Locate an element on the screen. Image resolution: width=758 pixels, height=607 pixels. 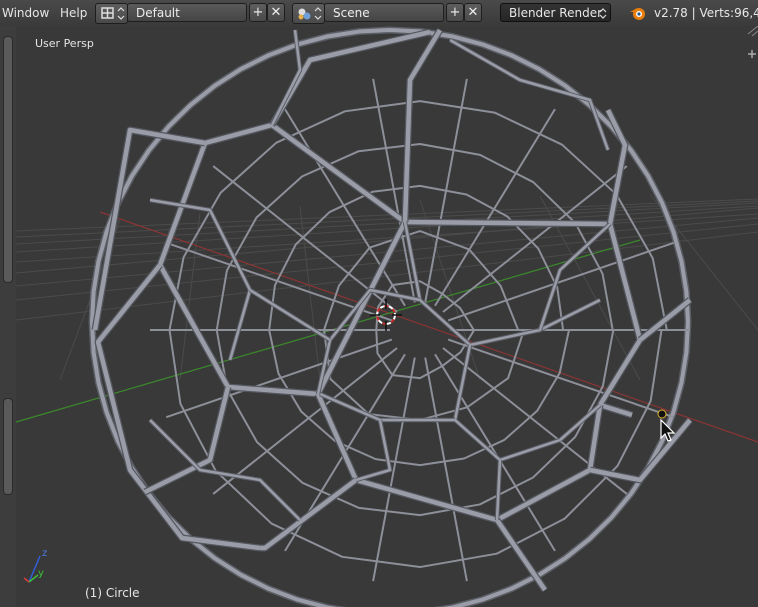
screen-layout-icon is located at coordinates (113, 13).